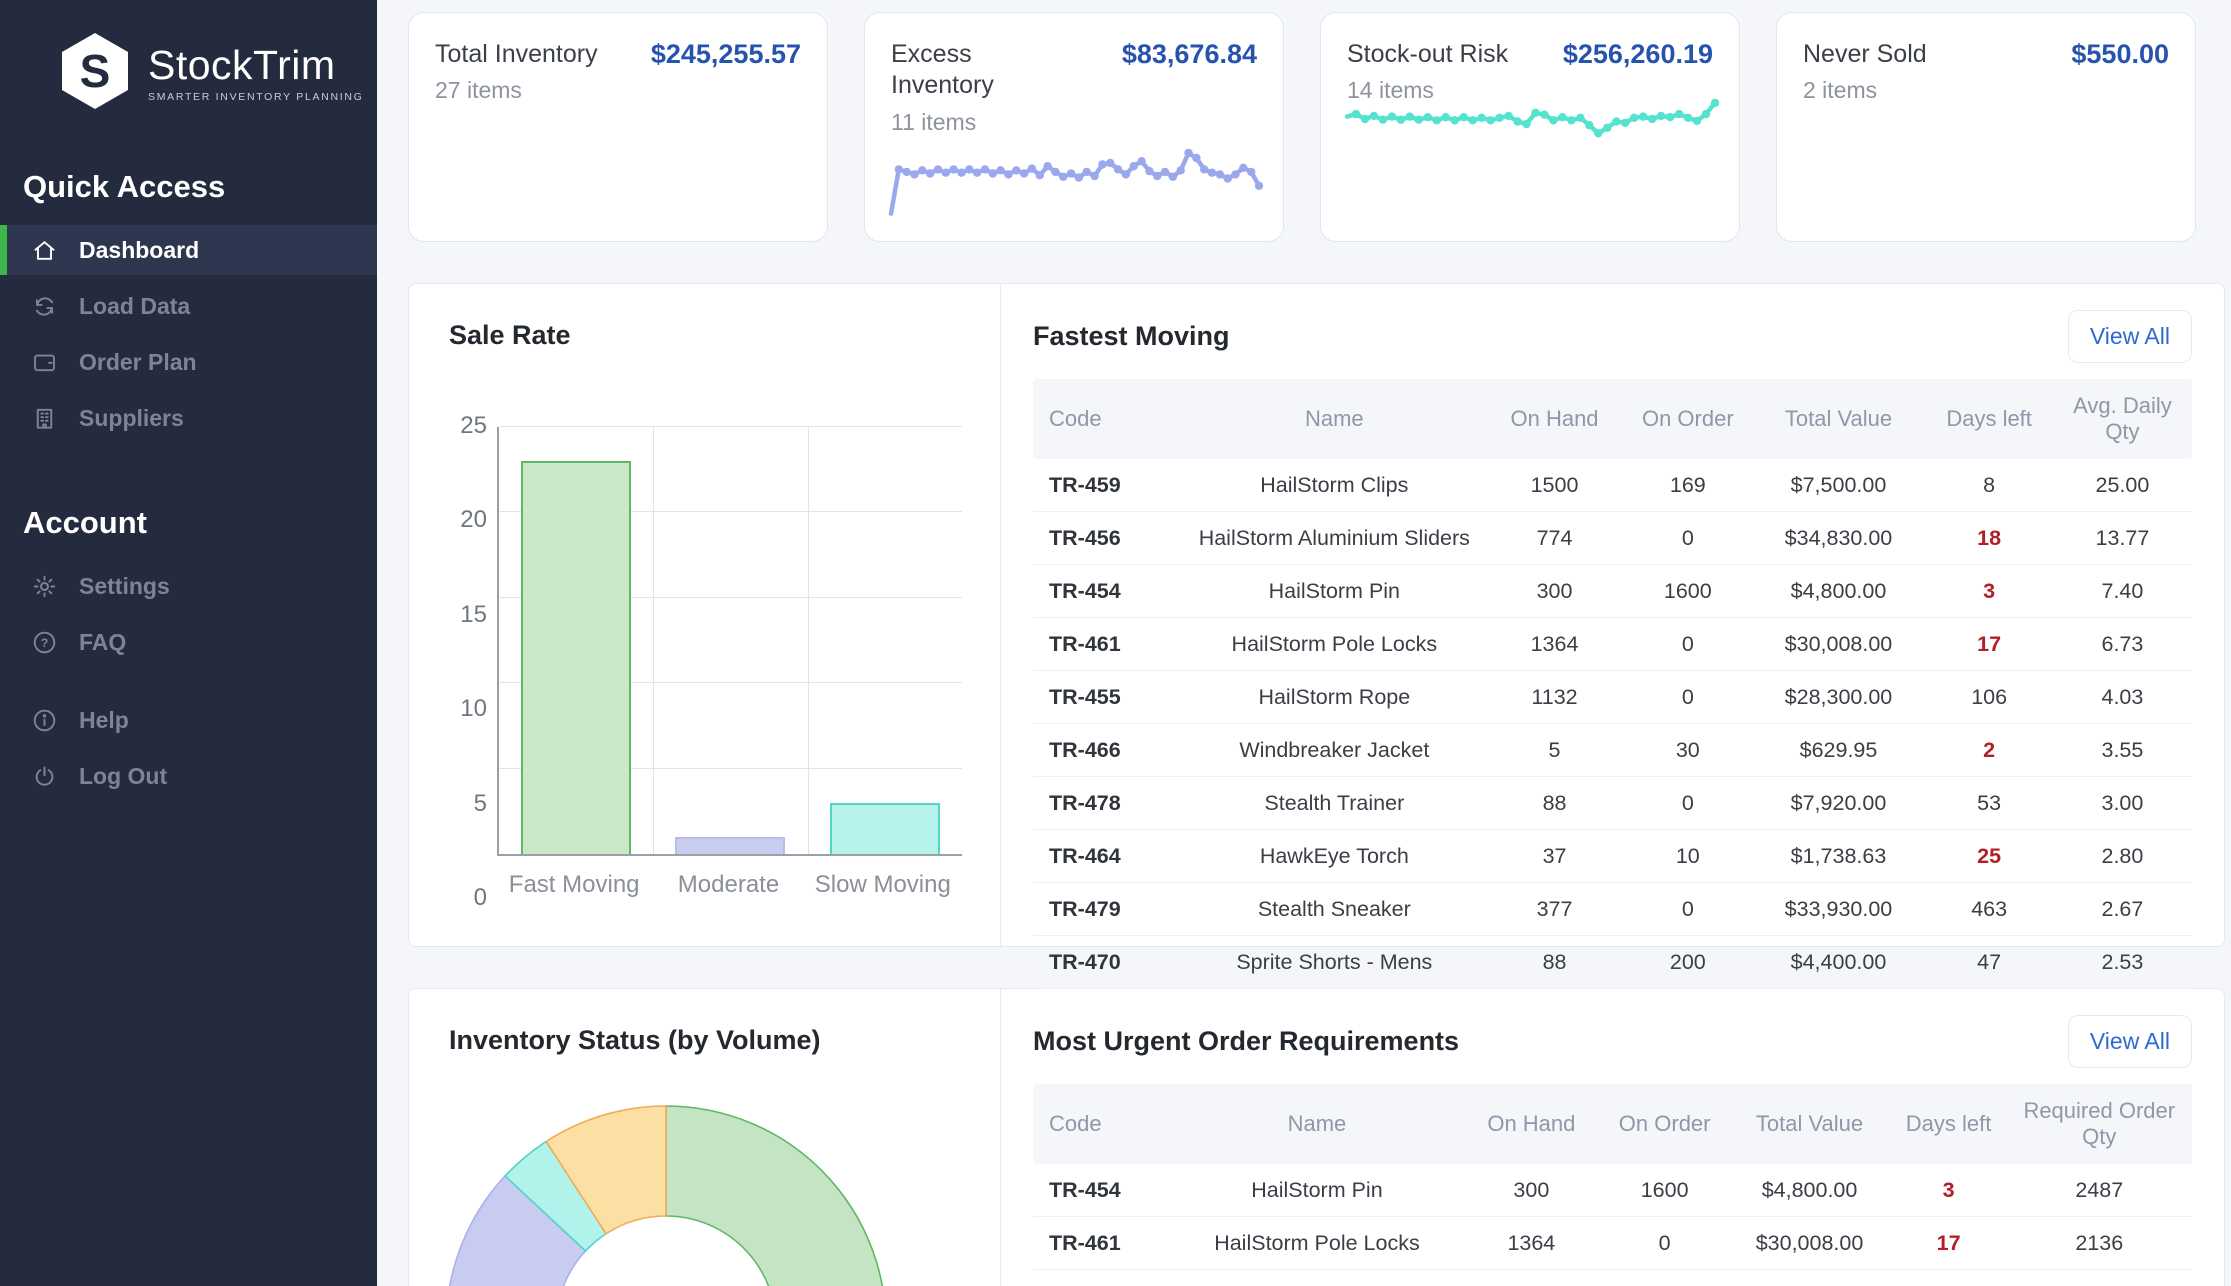 Image resolution: width=2231 pixels, height=1286 pixels. Describe the element at coordinates (1664, 1124) in the screenshot. I see `column-header: On Order` at that location.